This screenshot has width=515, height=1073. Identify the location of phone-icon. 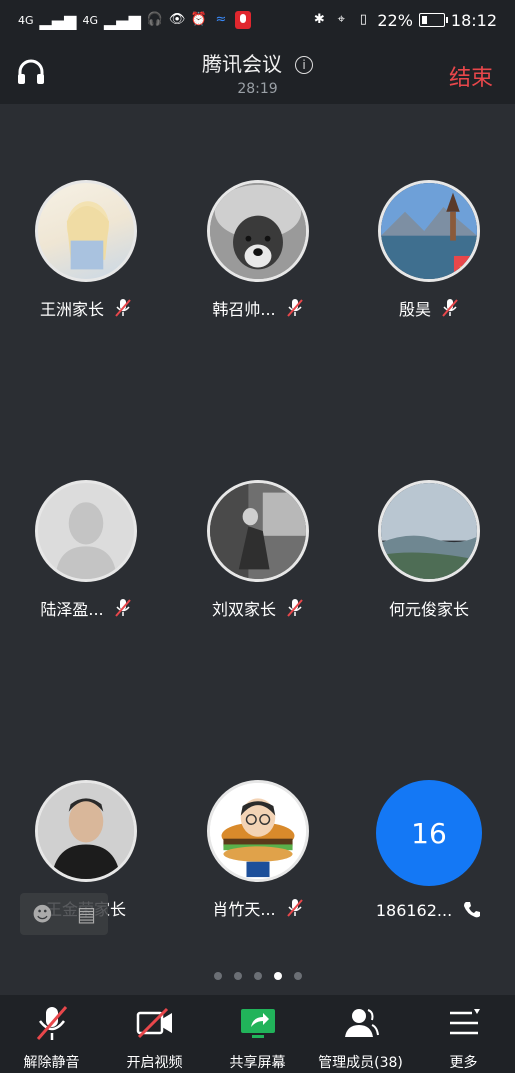
(472, 910).